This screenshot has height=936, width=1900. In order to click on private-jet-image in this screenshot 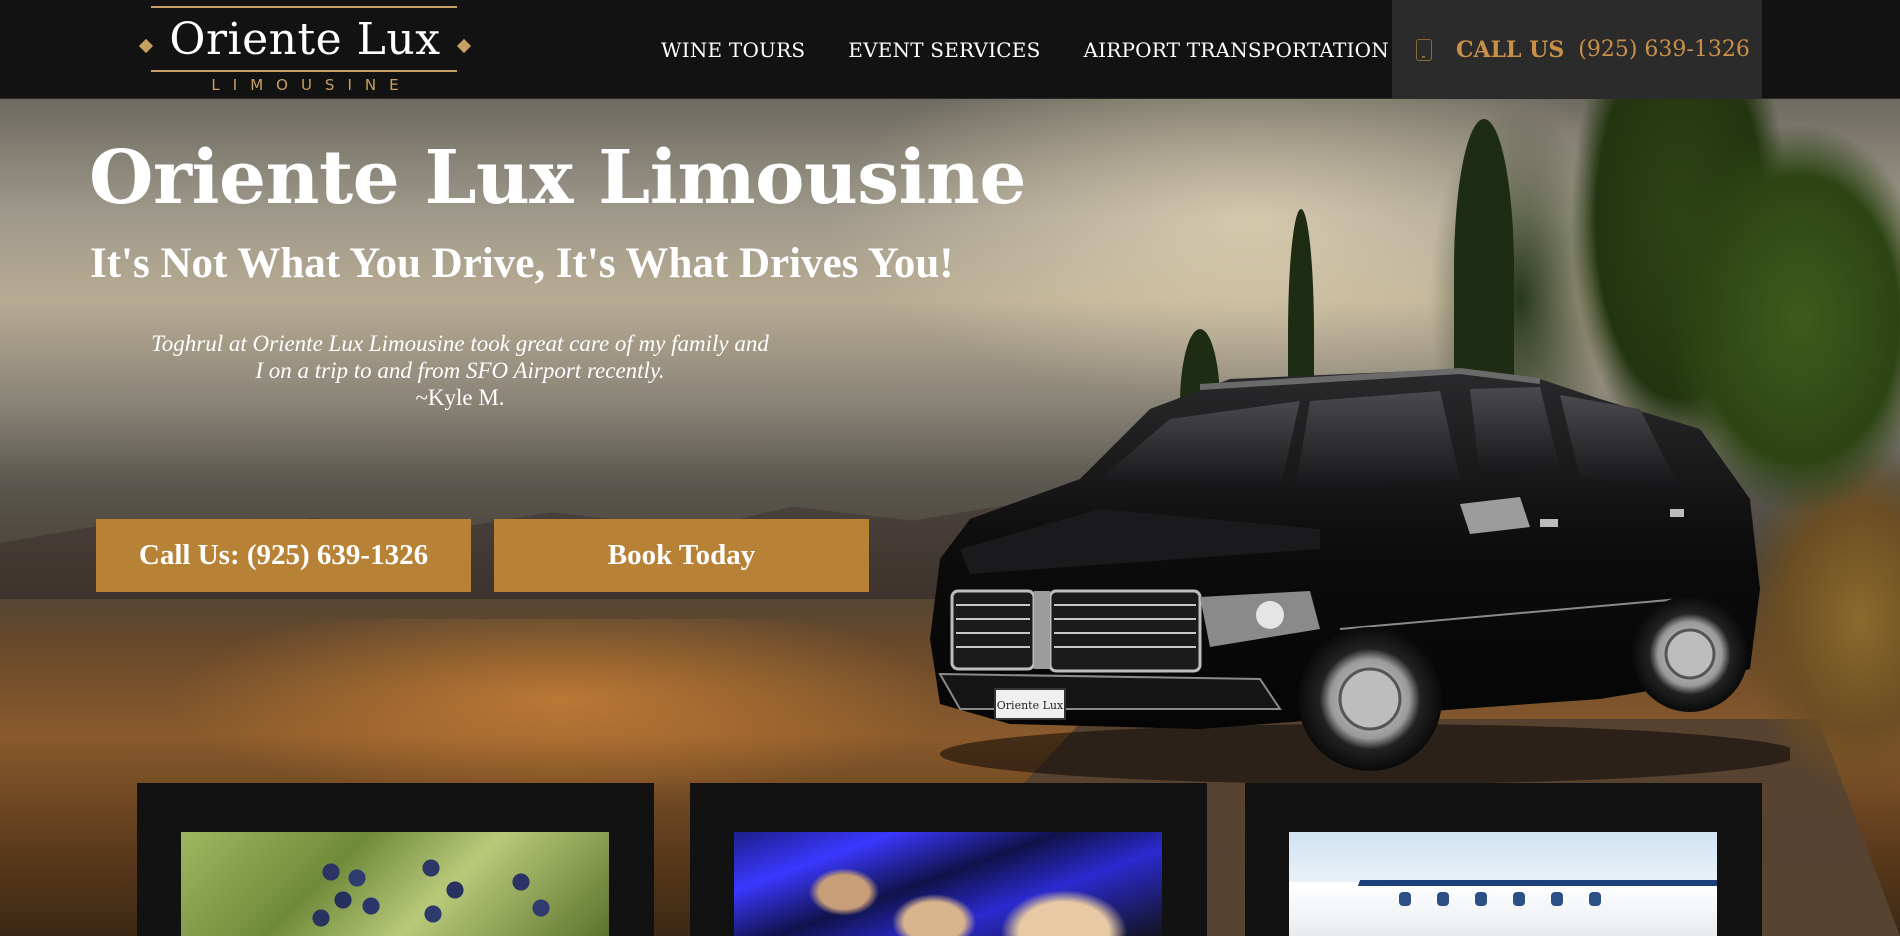, I will do `click(1503, 884)`.